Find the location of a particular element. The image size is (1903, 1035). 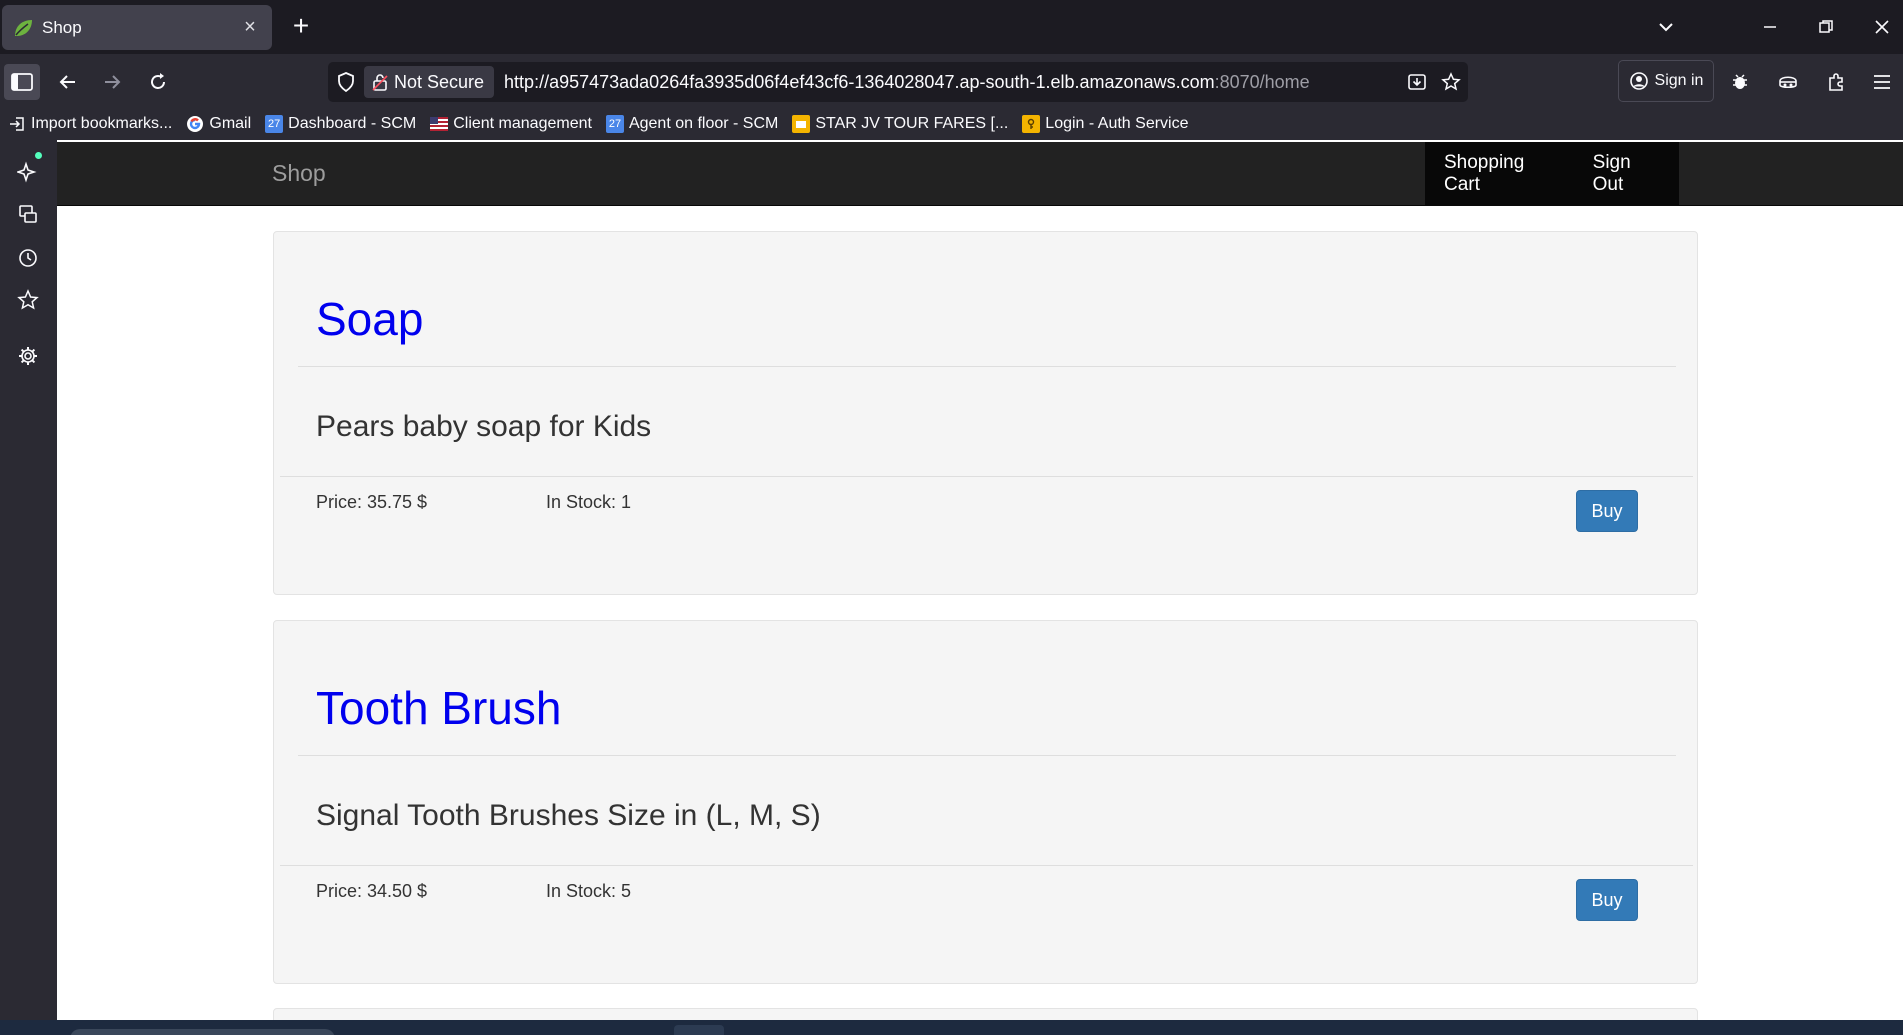

product-stock: In Stock: 1 is located at coordinates (589, 502).